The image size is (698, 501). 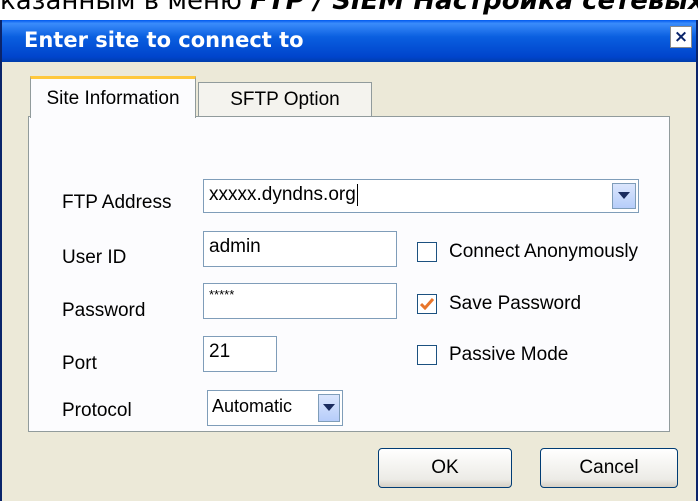 I want to click on protocol-value: Automatic, so click(x=252, y=406).